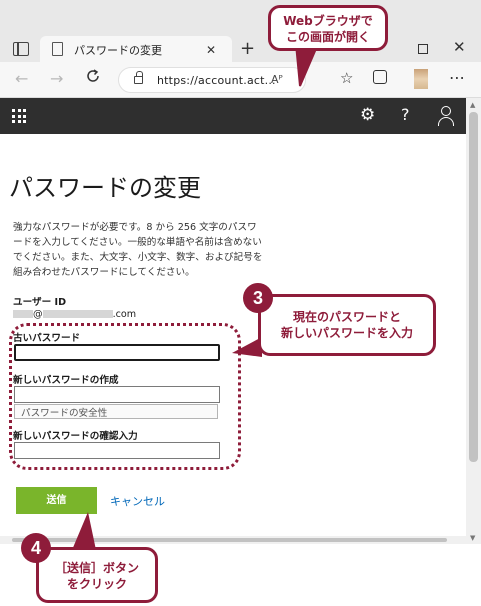 Image resolution: width=481 pixels, height=606 pixels. Describe the element at coordinates (258, 298) in the screenshot. I see `step-3-badge: 3` at that location.